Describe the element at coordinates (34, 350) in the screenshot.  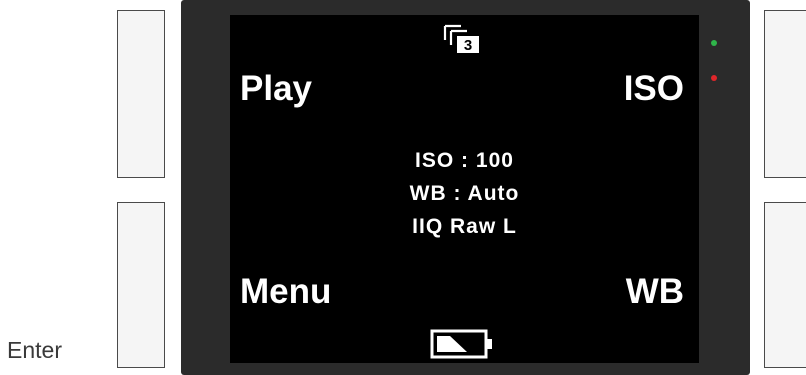
I see `enter-label: Enter` at that location.